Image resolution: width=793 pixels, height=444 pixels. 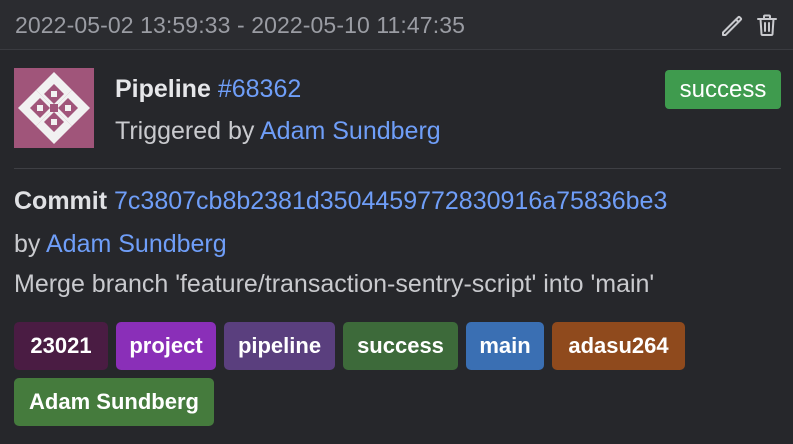 What do you see at coordinates (61, 346) in the screenshot?
I see `tag-project-id: 23021` at bounding box center [61, 346].